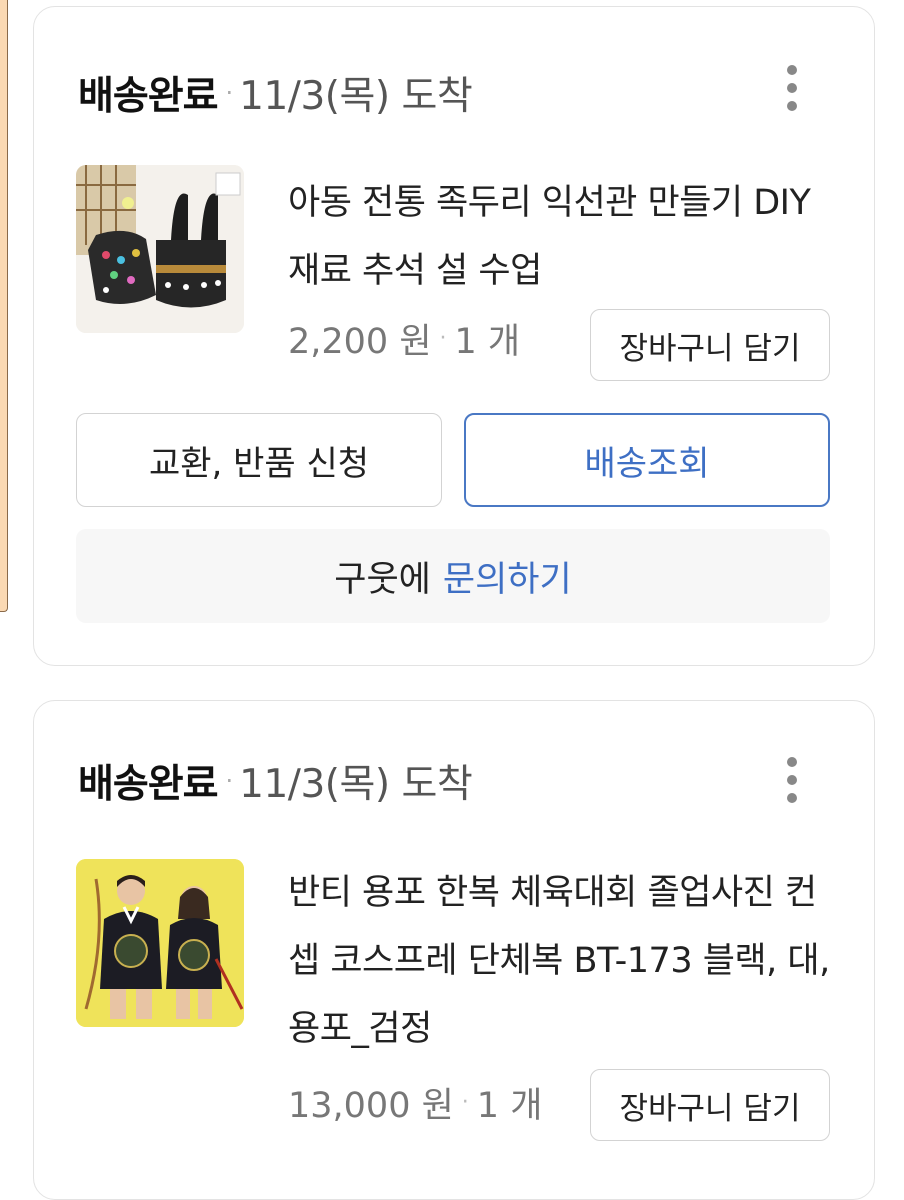 The height and width of the screenshot is (1200, 904). Describe the element at coordinates (568, 237) in the screenshot. I see `product-title: 아동 전통 족두리 익선관 만들기 DIY 재료 추석 설 수업` at that location.